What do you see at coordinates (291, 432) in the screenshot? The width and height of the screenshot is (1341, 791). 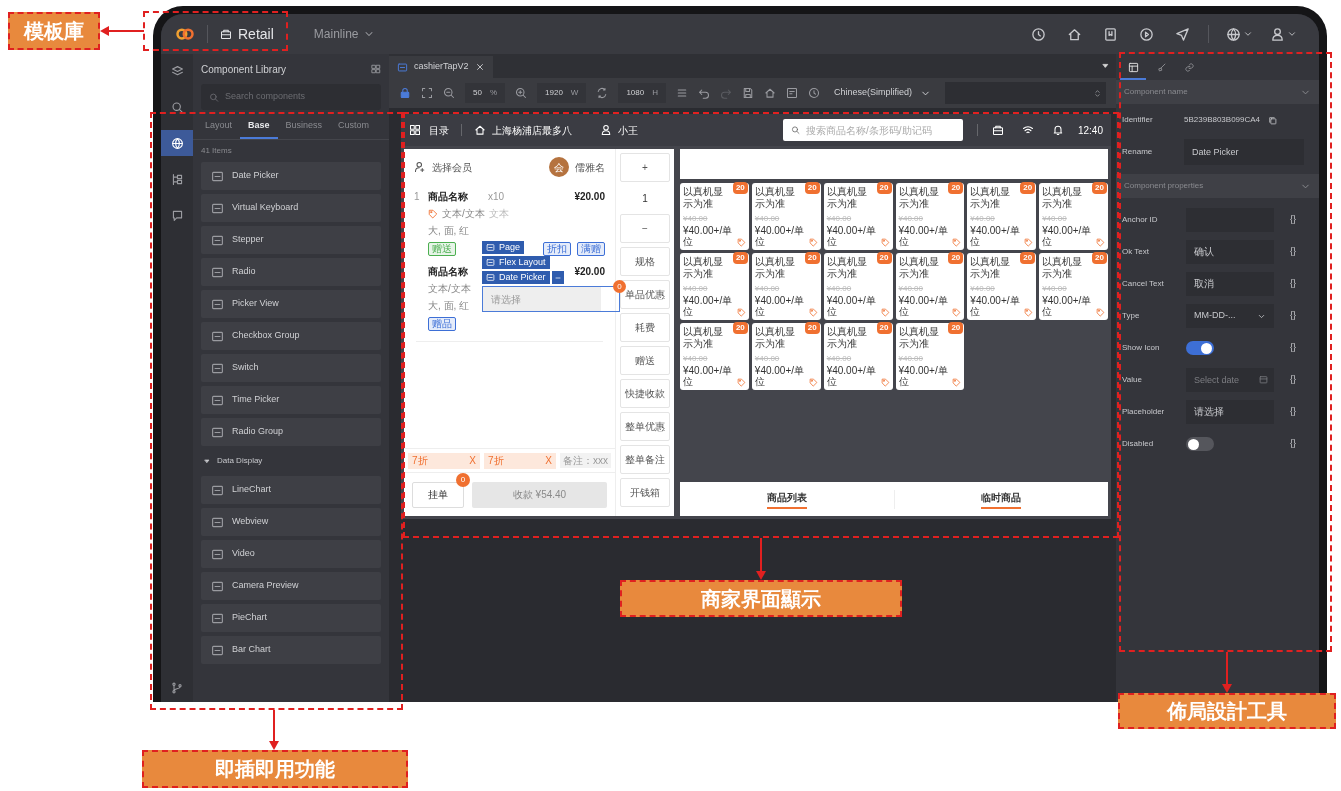 I see `component-item: Radio Group` at bounding box center [291, 432].